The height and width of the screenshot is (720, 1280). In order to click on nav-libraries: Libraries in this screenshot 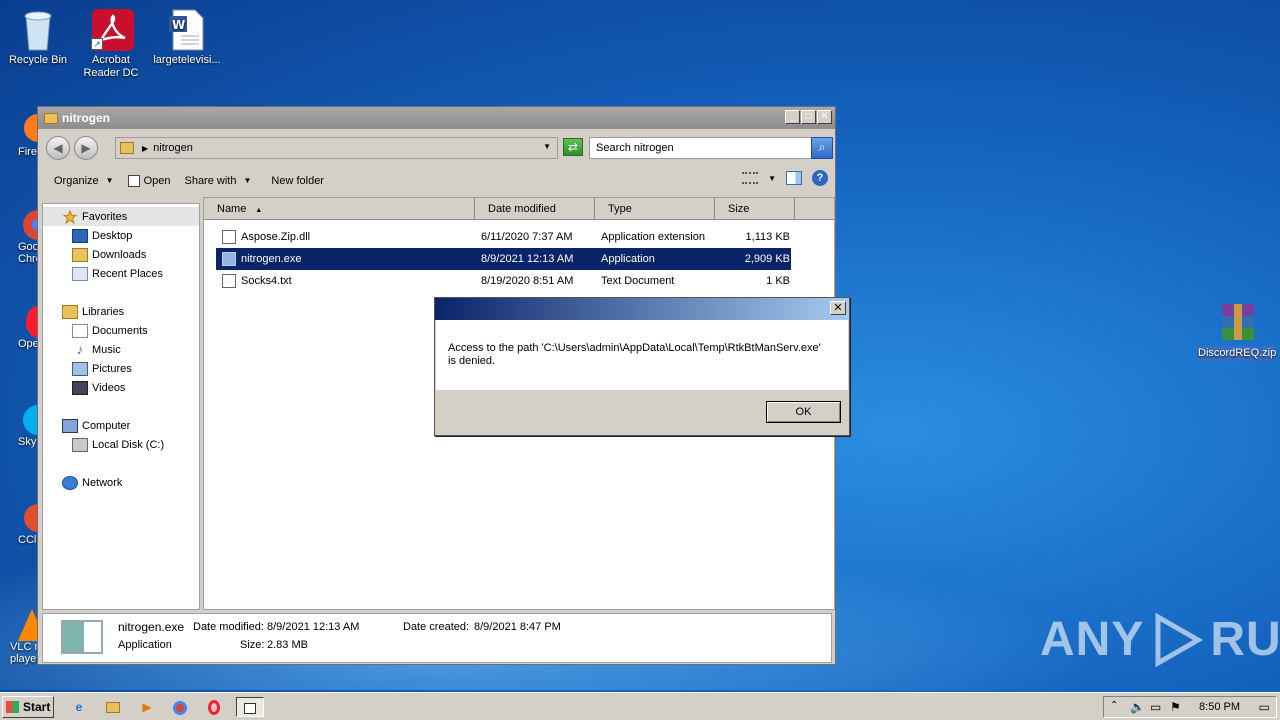, I will do `click(83, 311)`.